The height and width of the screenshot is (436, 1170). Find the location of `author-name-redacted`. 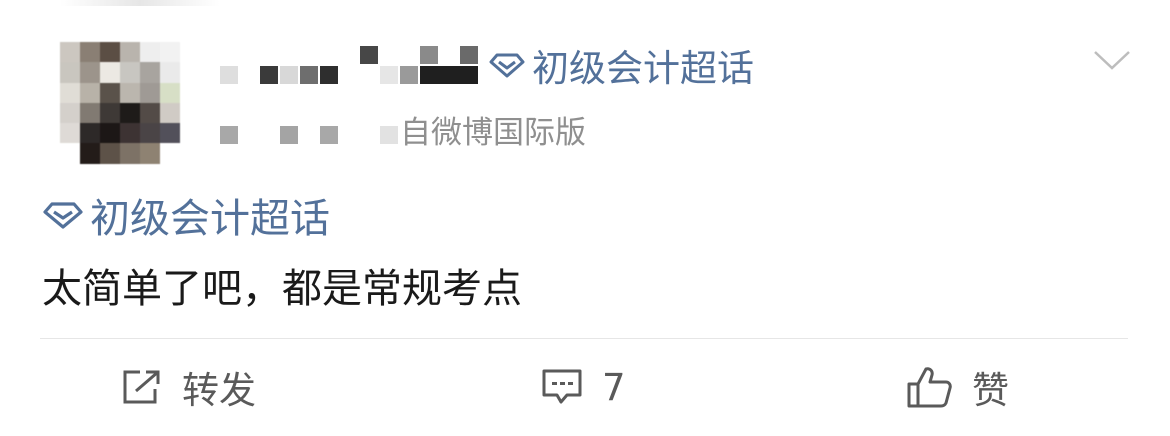

author-name-redacted is located at coordinates (350, 66).